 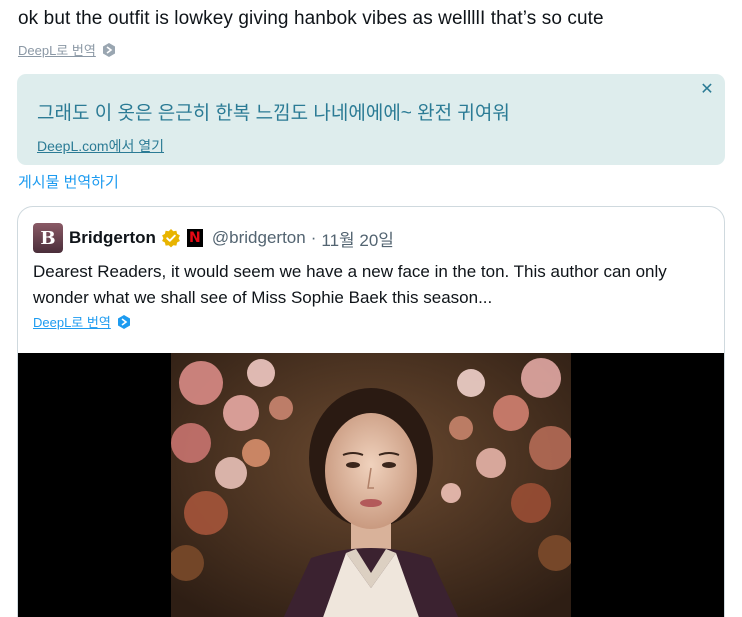 What do you see at coordinates (57, 50) in the screenshot?
I see `deepl-translate-label: DeepL로 번역` at bounding box center [57, 50].